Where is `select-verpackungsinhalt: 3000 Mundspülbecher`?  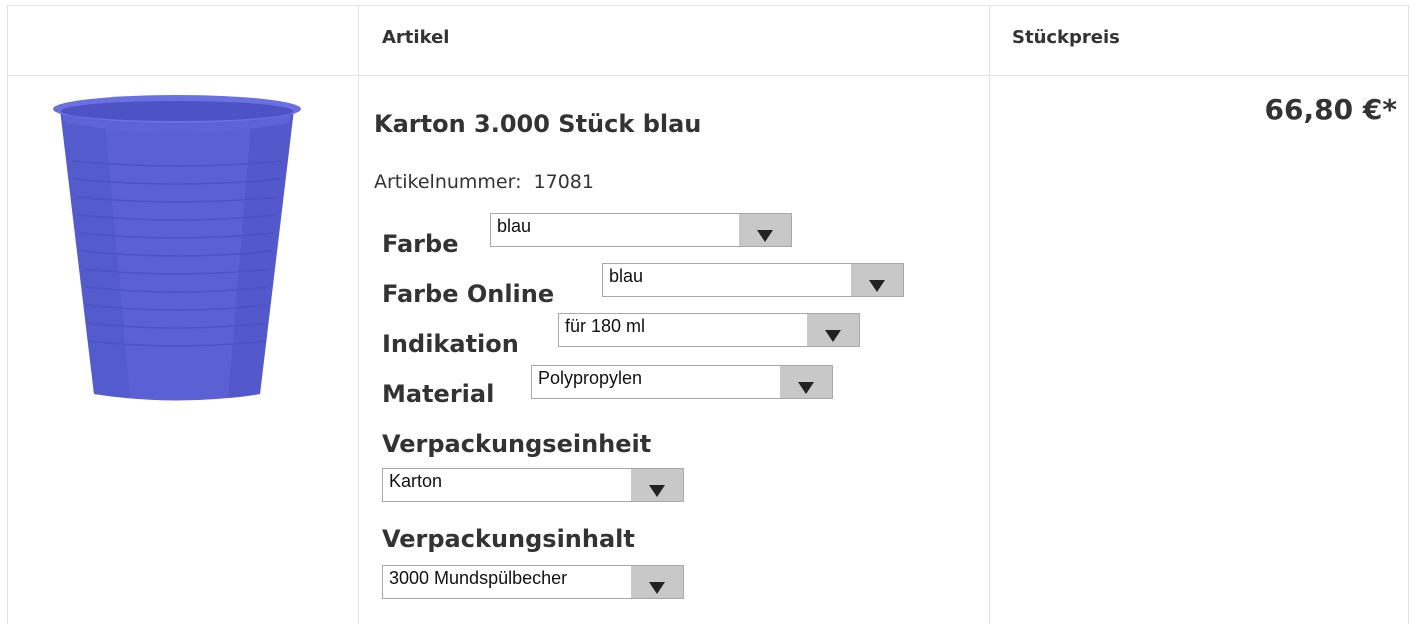 select-verpackungsinhalt: 3000 Mundspülbecher is located at coordinates (533, 582).